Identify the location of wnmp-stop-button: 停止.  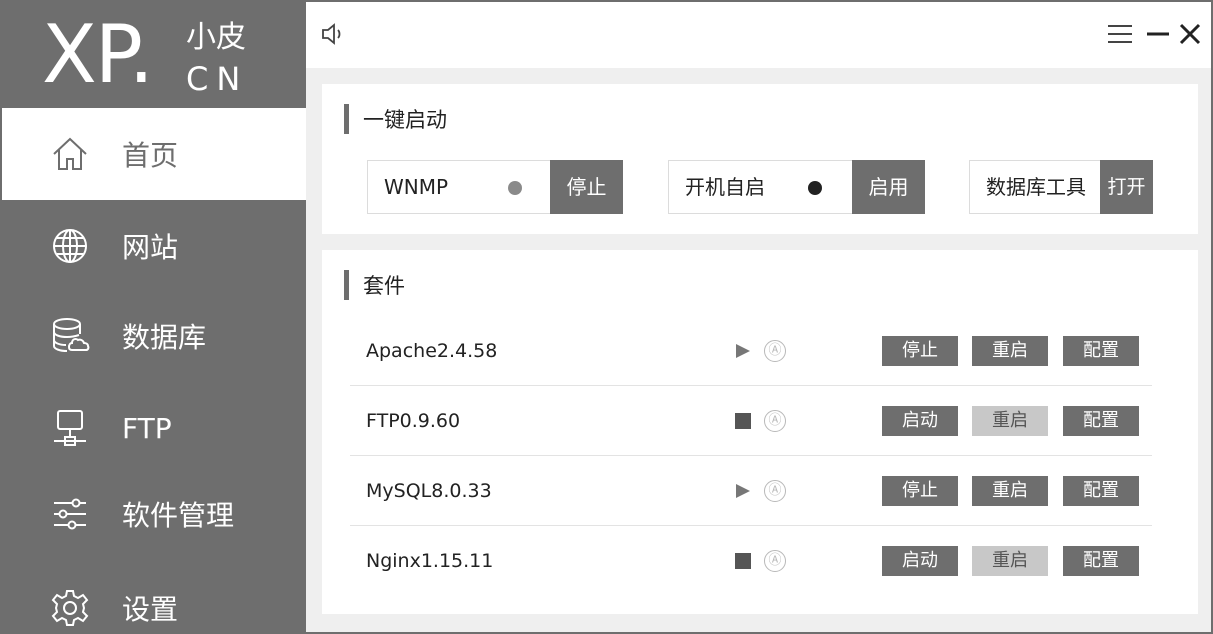
(586, 187).